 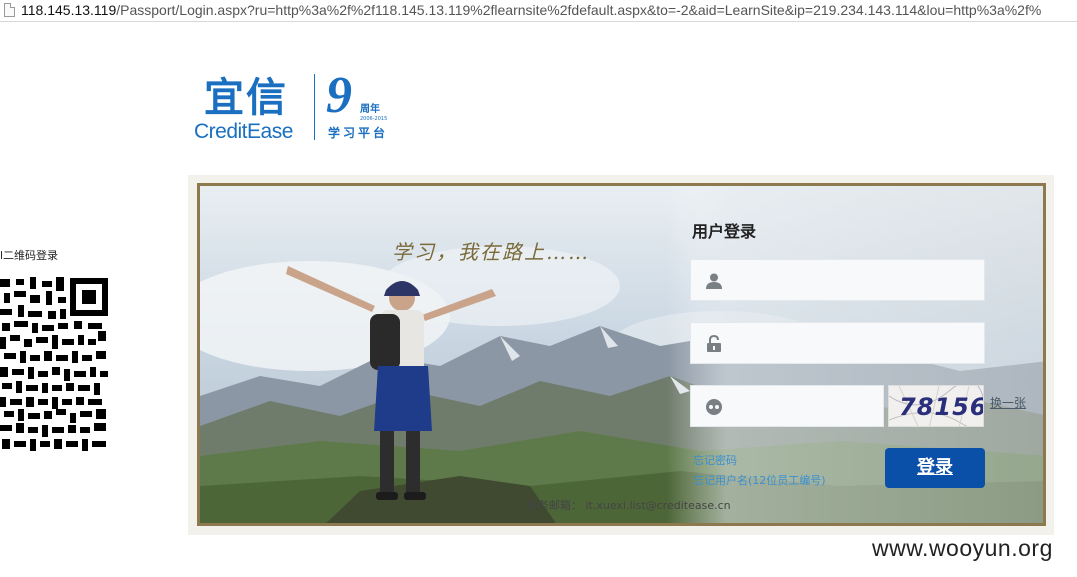 I want to click on logo-nine: 9, so click(x=339, y=95).